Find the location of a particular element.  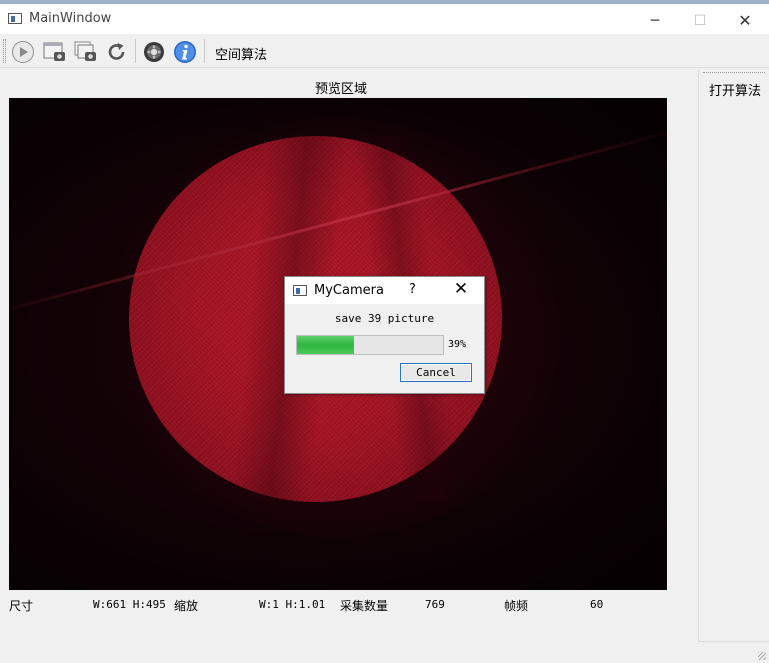

close-button: ✕ is located at coordinates (745, 21).